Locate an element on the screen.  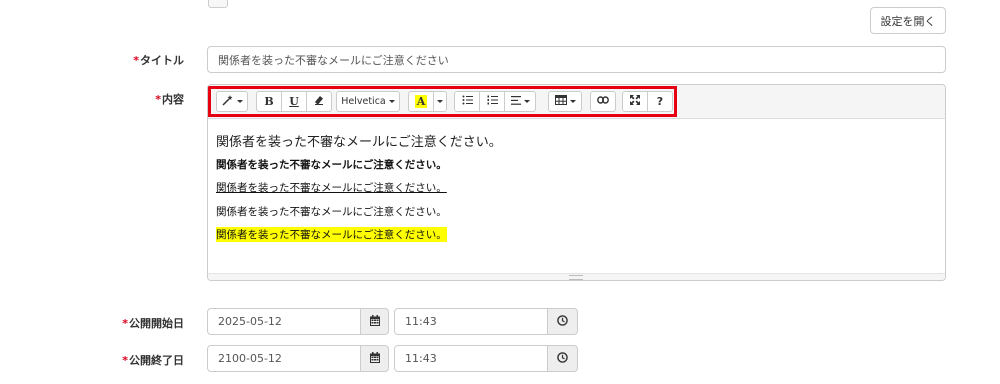
toolbar-highlight-box is located at coordinates (442, 101).